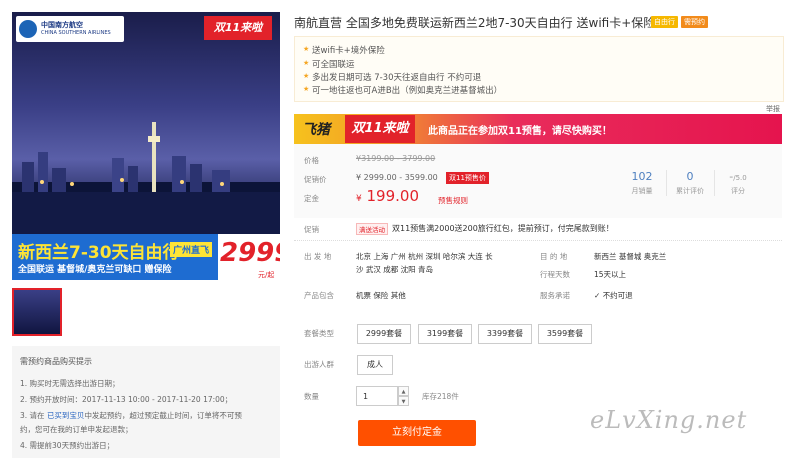 This screenshot has width=800, height=458. Describe the element at coordinates (311, 160) in the screenshot. I see `price-label: 价格` at that location.